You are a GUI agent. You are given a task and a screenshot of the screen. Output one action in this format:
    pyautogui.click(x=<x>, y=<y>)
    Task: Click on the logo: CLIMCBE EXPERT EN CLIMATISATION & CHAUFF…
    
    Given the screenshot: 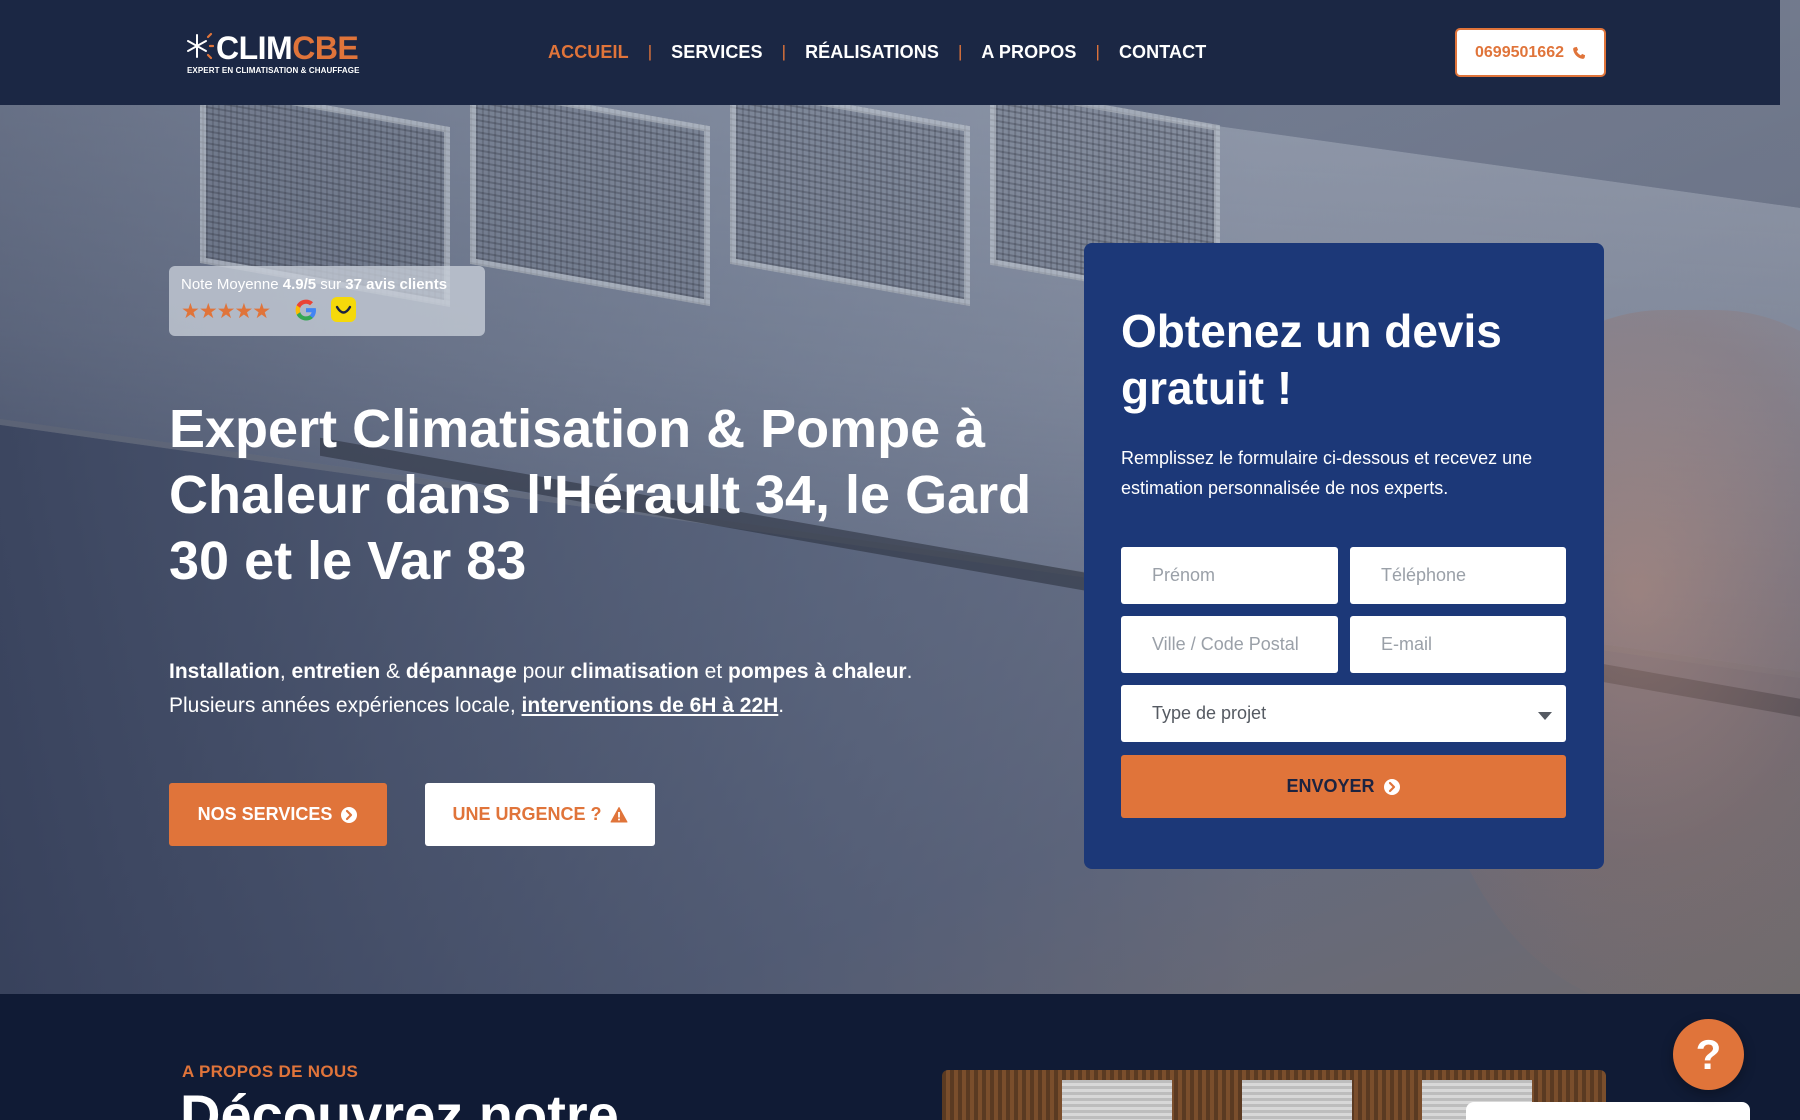 What is the action you would take?
    pyautogui.click(x=281, y=53)
    